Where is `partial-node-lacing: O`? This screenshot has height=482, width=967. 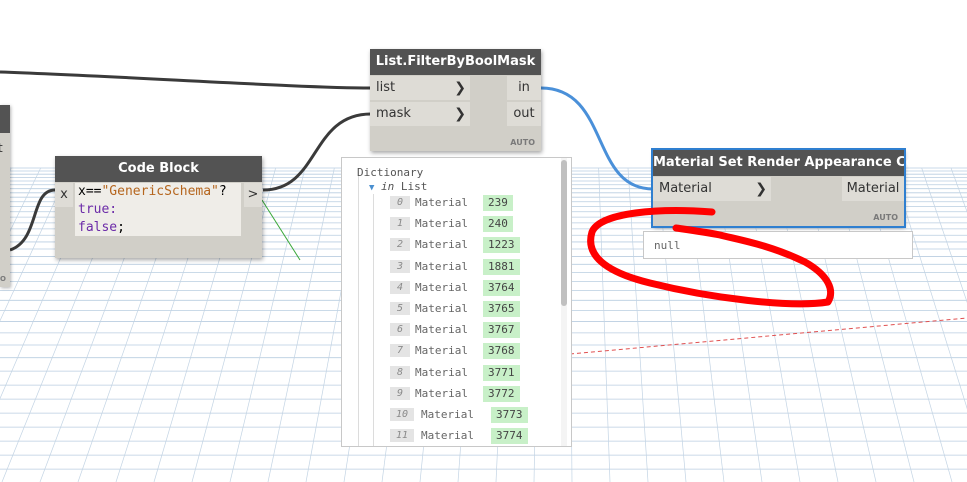
partial-node-lacing: O is located at coordinates (3, 279).